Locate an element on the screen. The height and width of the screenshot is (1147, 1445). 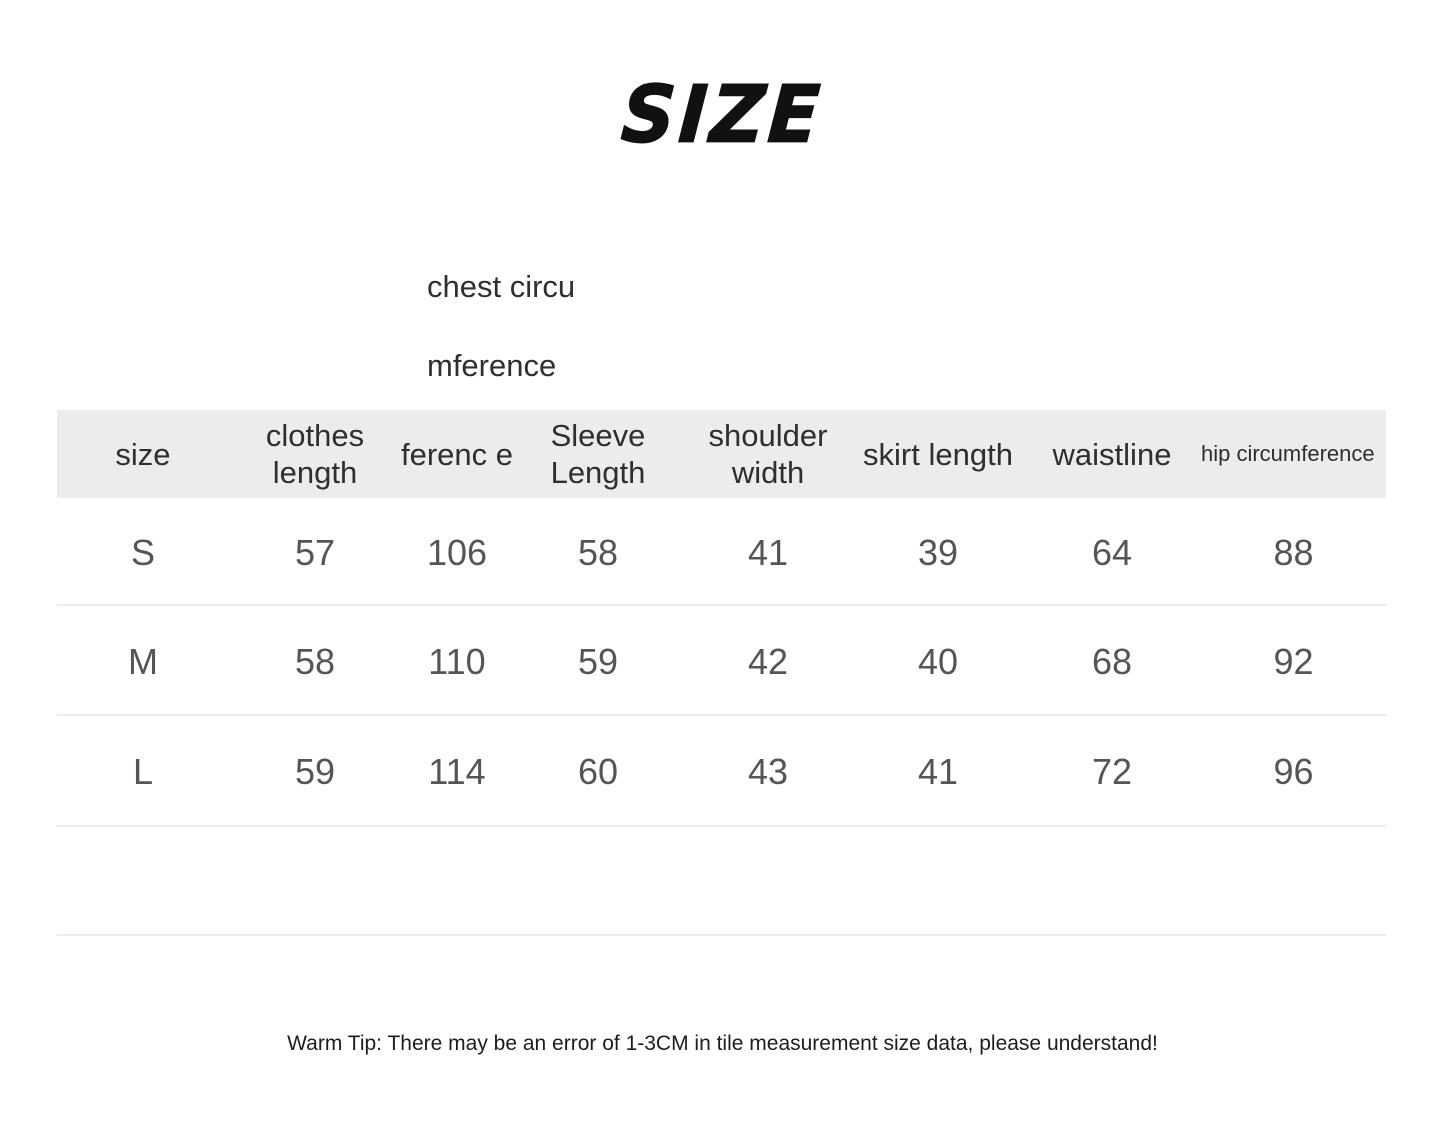
table-row: S 57 106 58 41 39 64 88 is located at coordinates (721, 553).